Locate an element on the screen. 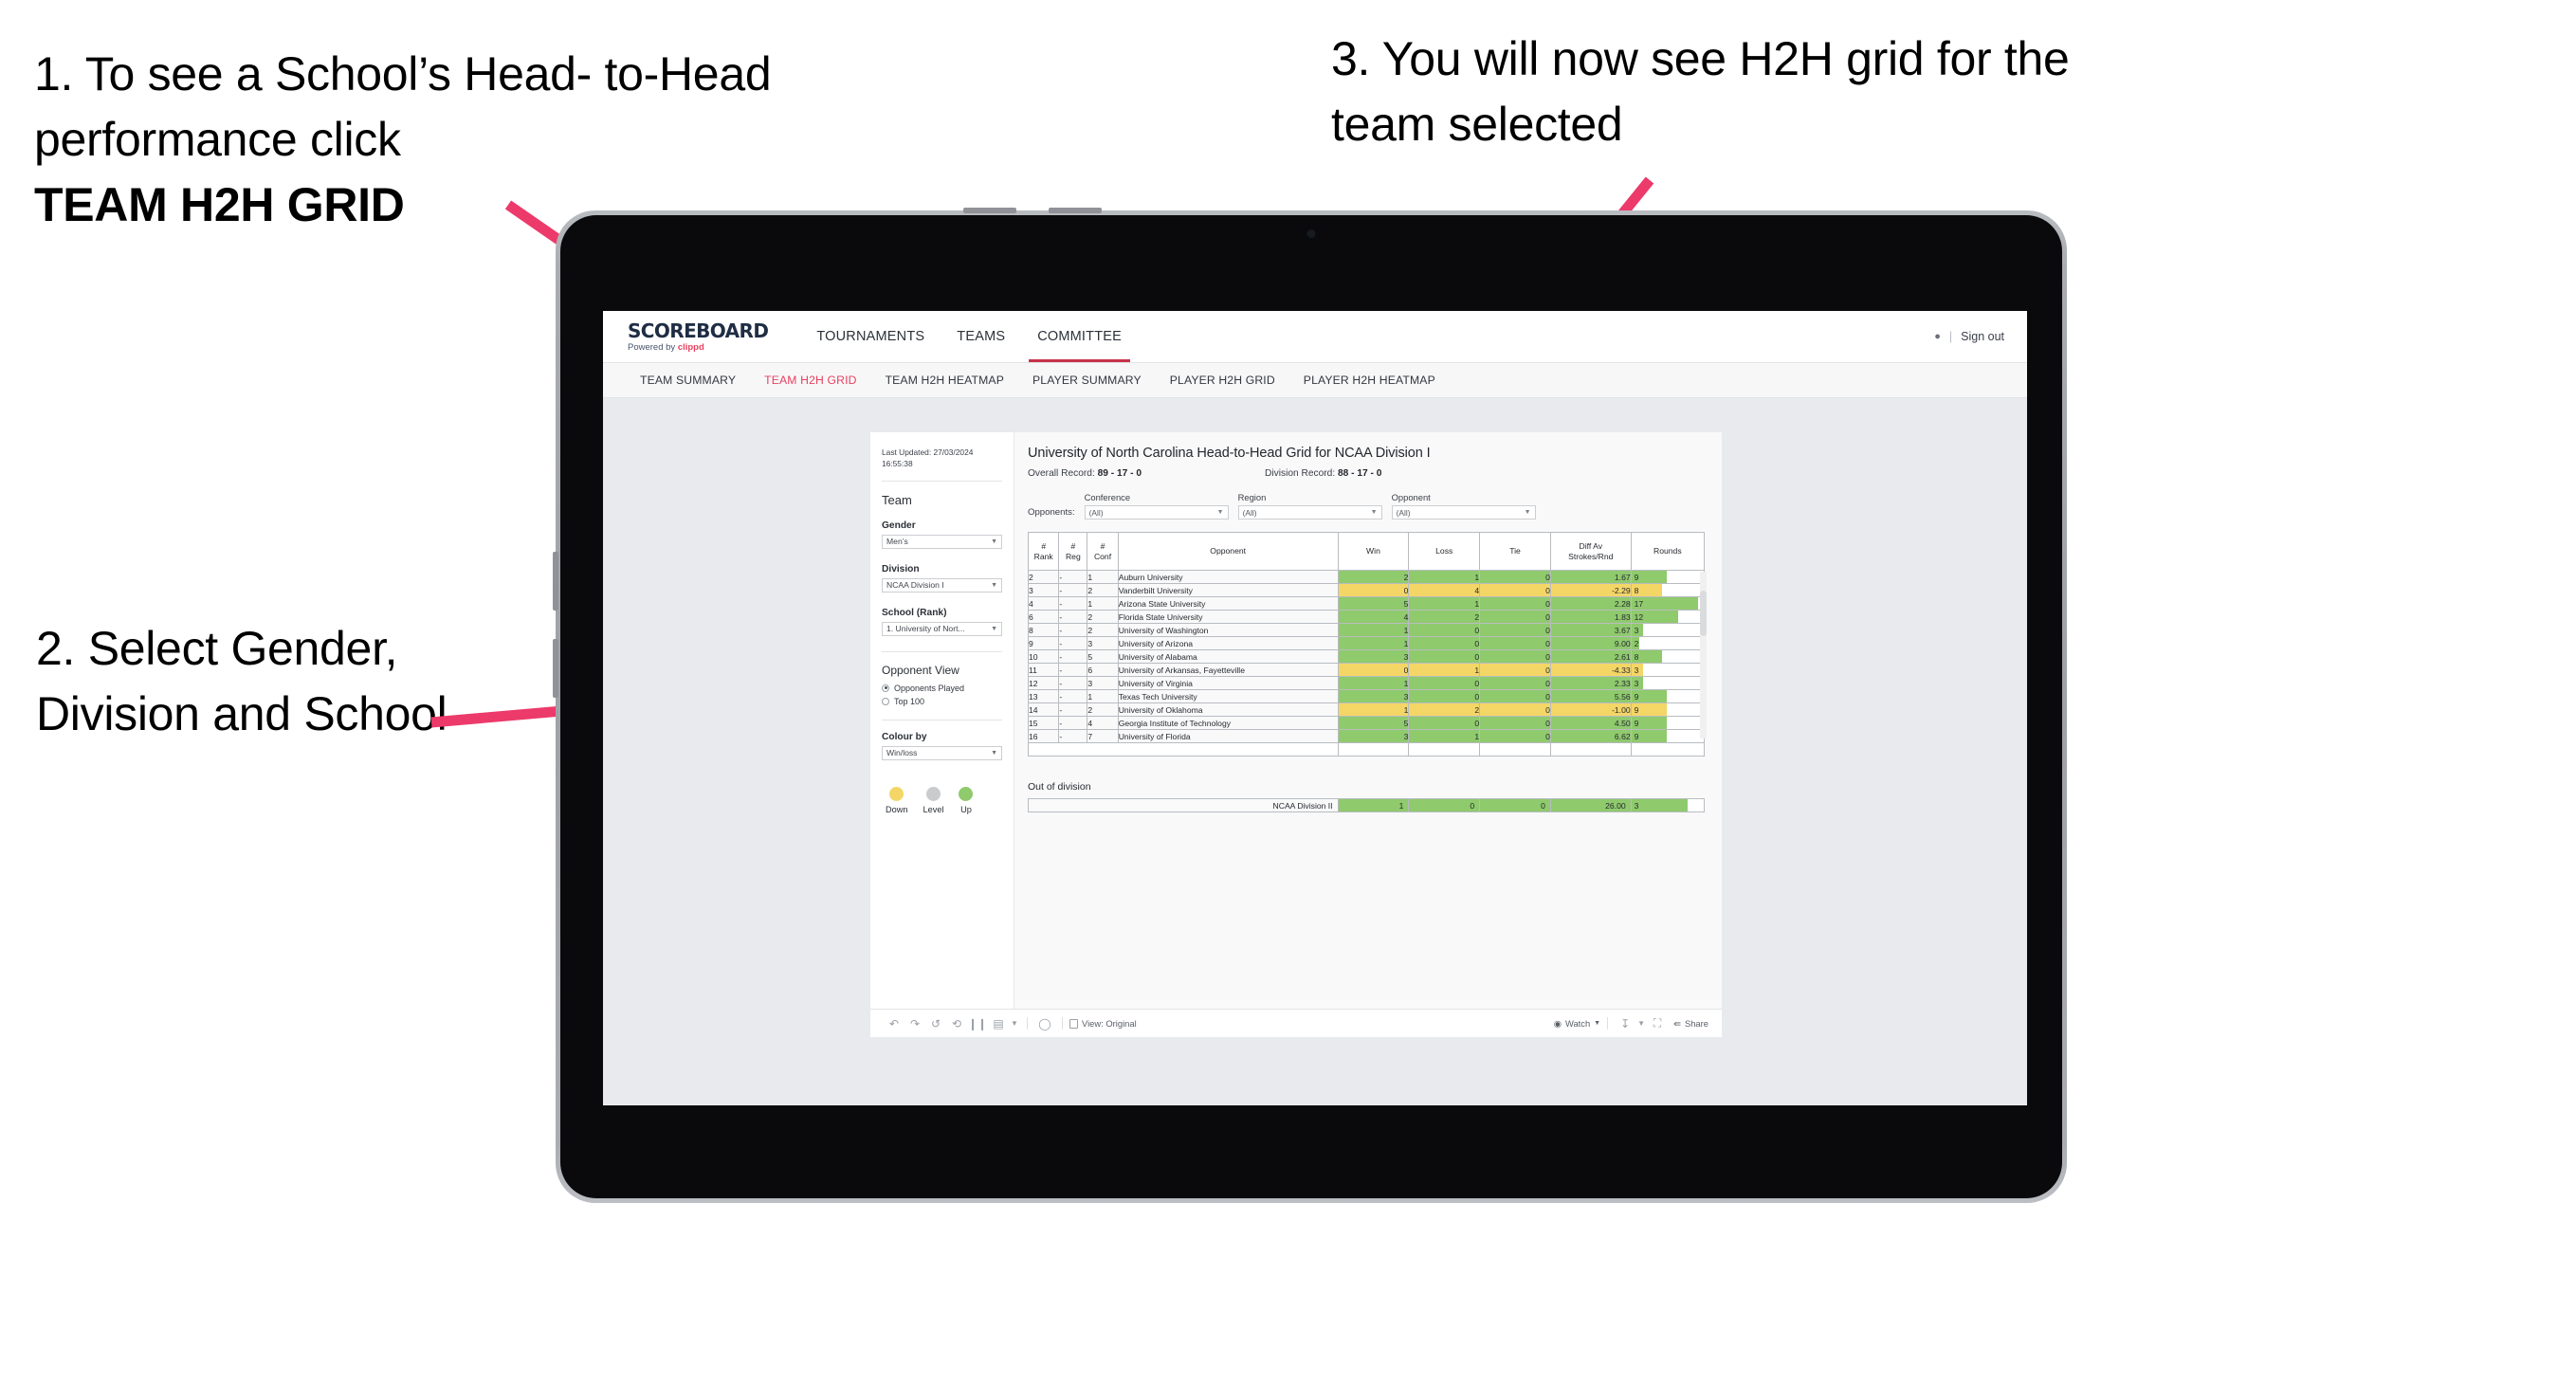 This screenshot has height=1386, width=2576. download-icon: ↧ is located at coordinates (1625, 1024).